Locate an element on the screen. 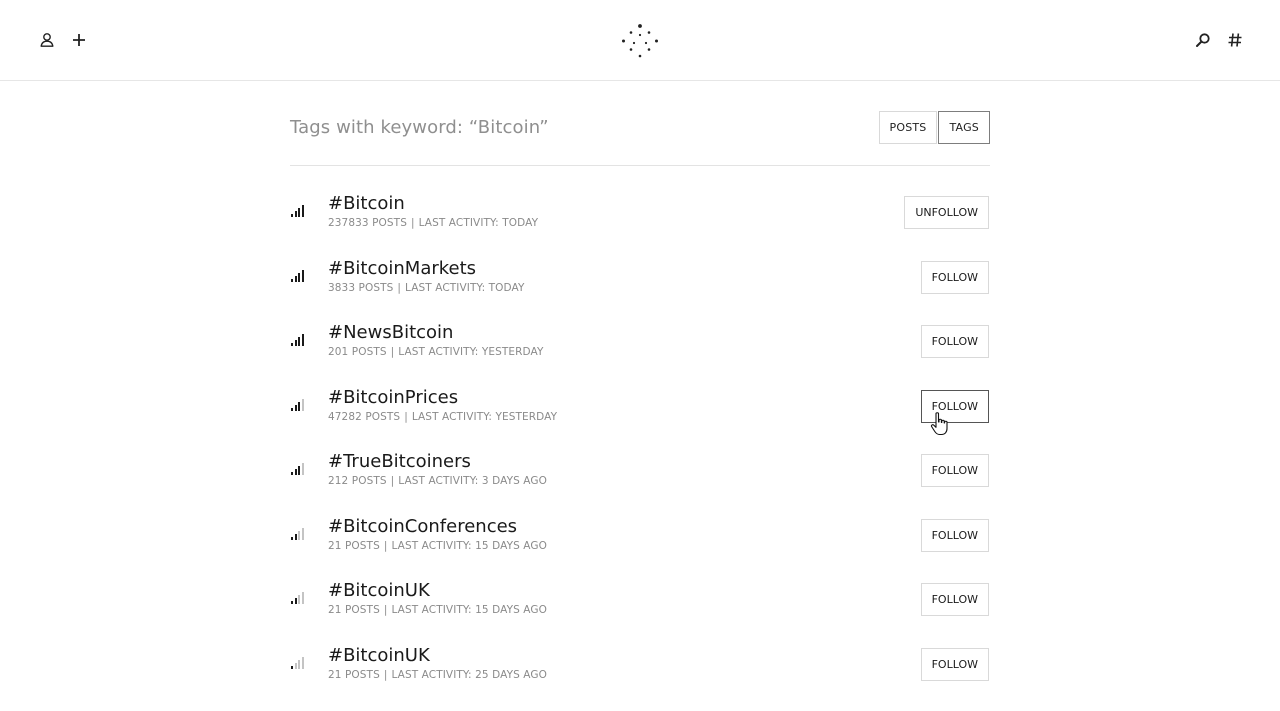 This screenshot has height=711, width=1280. tag-meta: 201 POSTS|LAST ACTIVITY: YESTERDAY is located at coordinates (436, 352).